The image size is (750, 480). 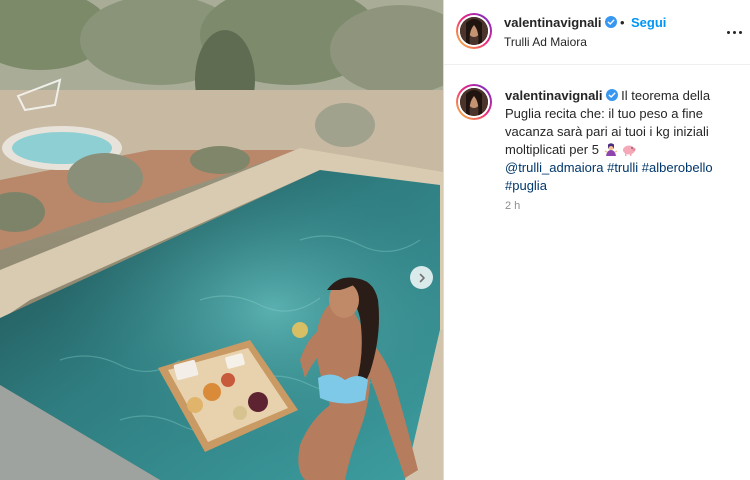 What do you see at coordinates (677, 167) in the screenshot?
I see `hashtag-link: #alberobello` at bounding box center [677, 167].